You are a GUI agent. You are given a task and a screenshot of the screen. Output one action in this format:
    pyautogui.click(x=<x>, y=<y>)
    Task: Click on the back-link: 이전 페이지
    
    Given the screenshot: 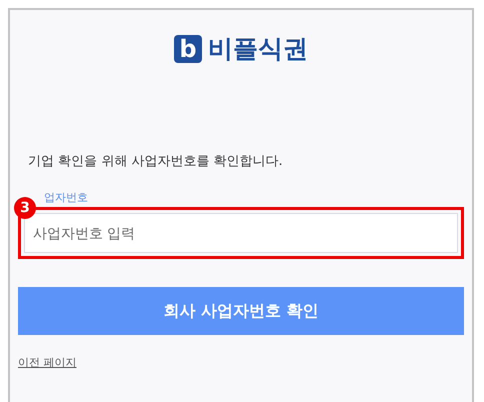 What is the action you would take?
    pyautogui.click(x=47, y=362)
    